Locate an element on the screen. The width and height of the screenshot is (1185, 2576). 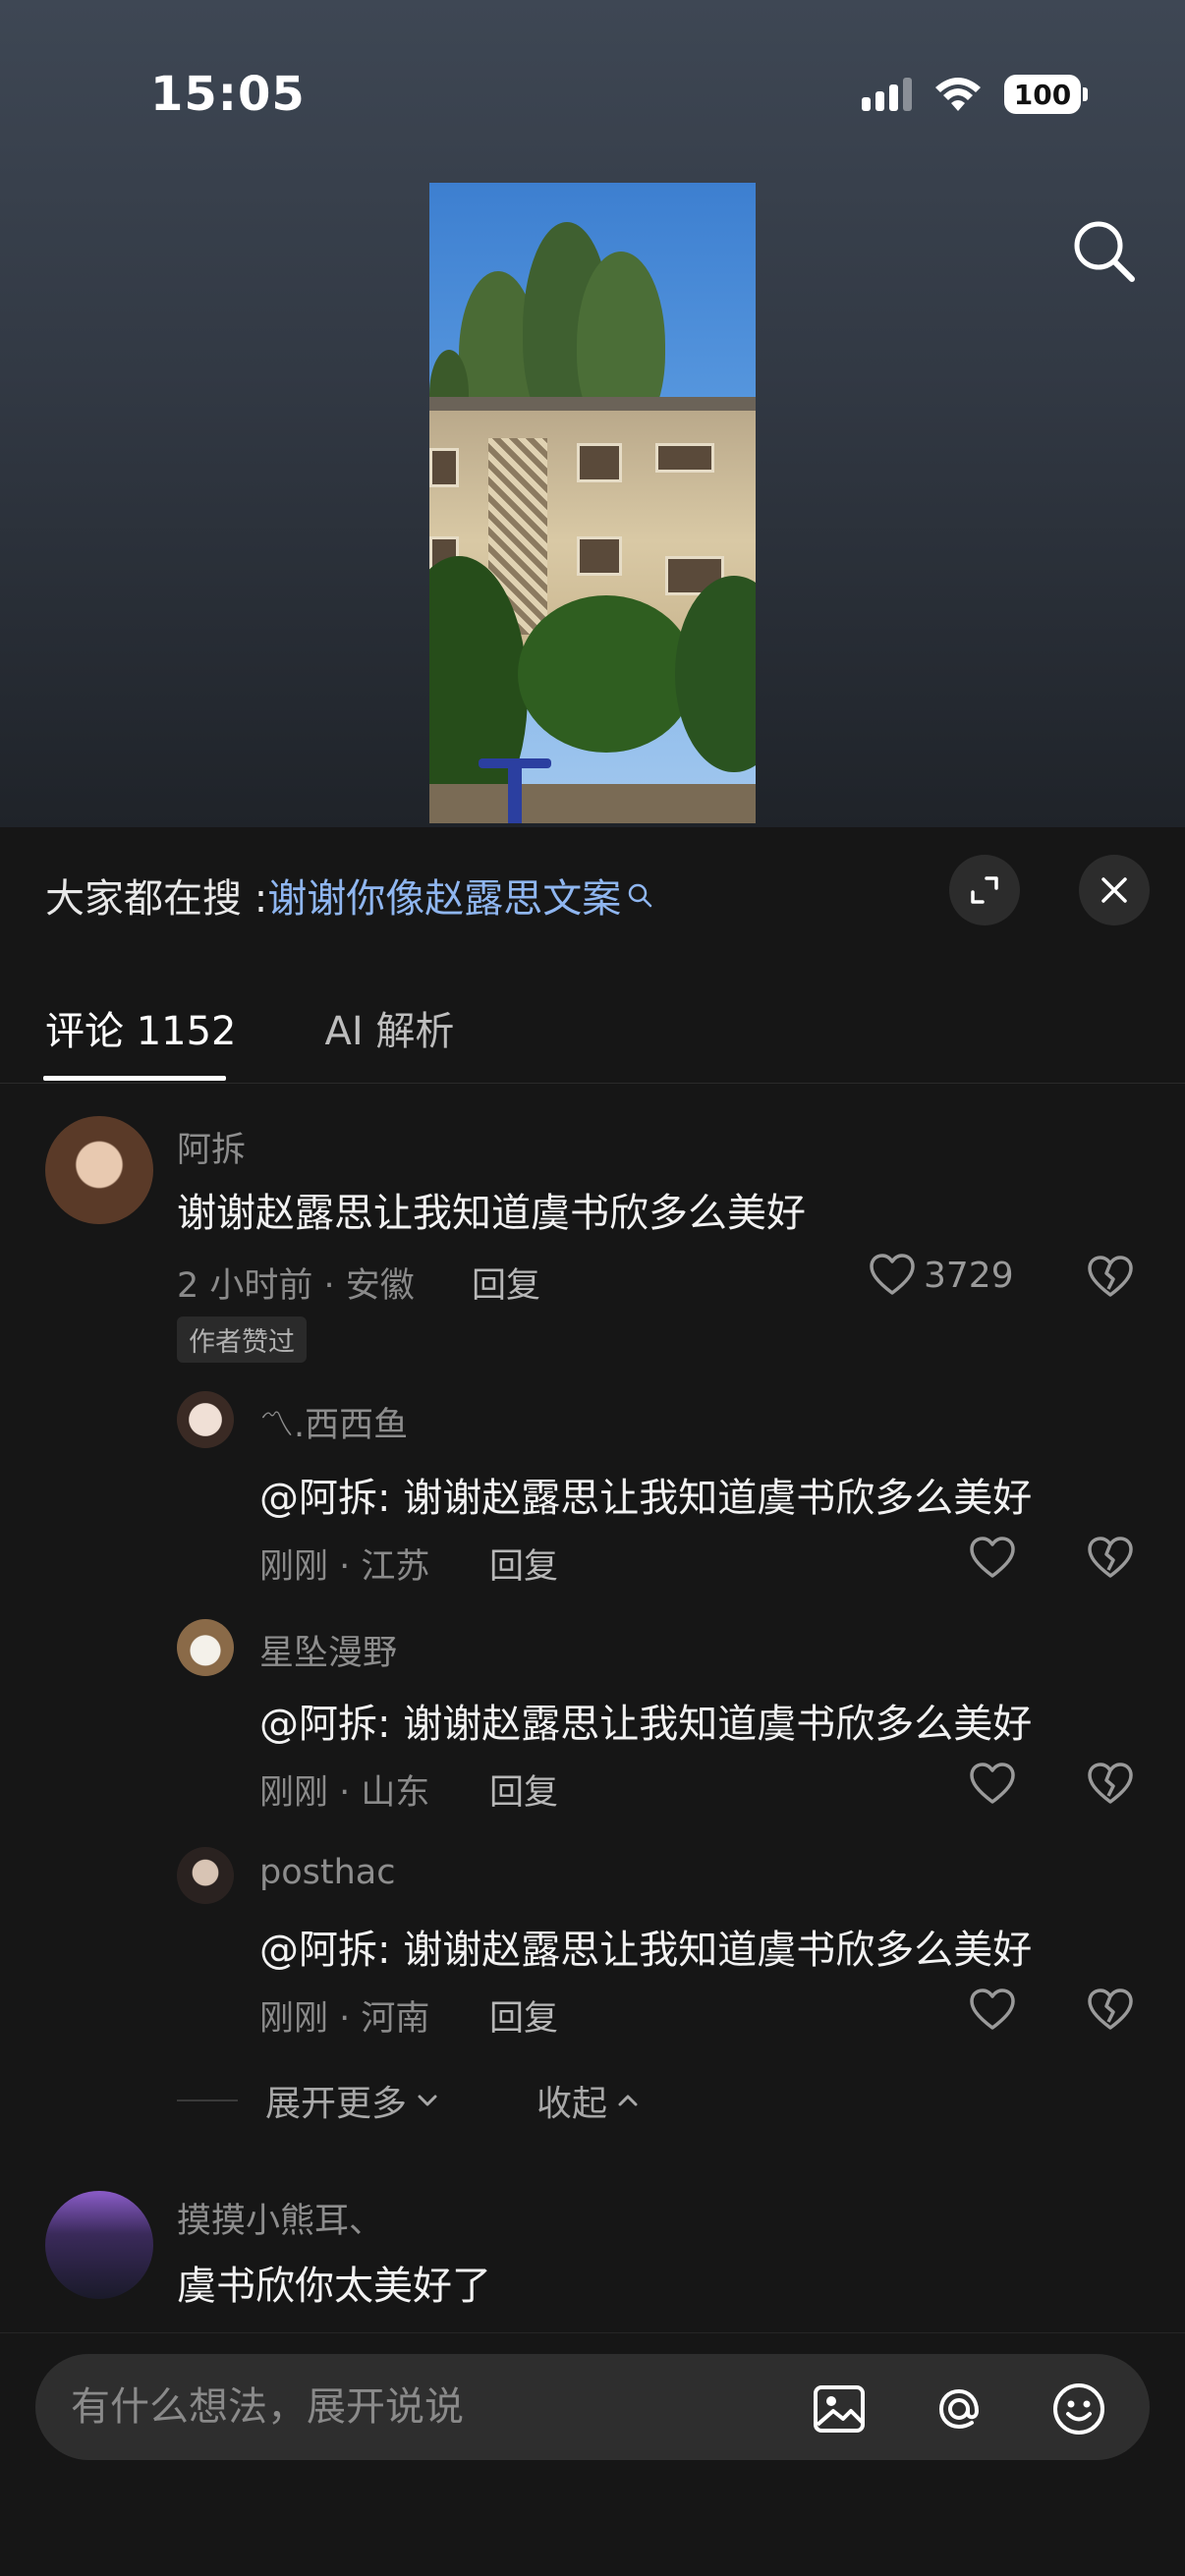
comment-author: 摸摸小熊耳、 is located at coordinates (280, 2218).